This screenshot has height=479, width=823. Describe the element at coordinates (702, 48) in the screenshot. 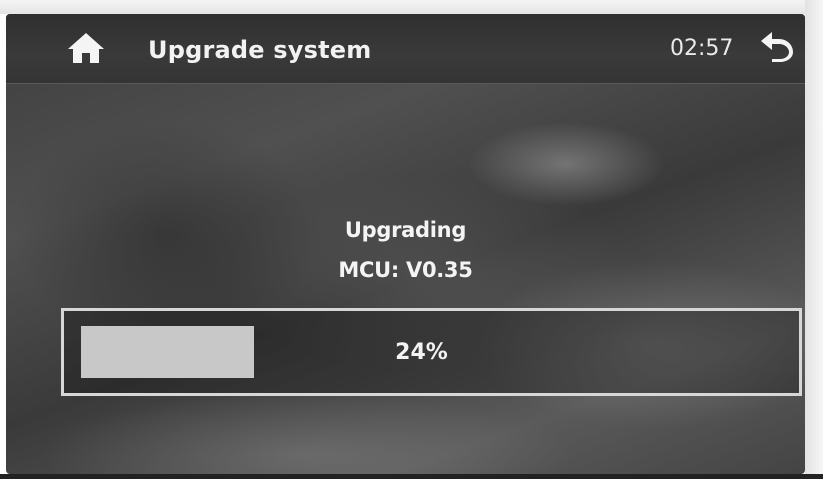

I see `clock: 02:57` at that location.